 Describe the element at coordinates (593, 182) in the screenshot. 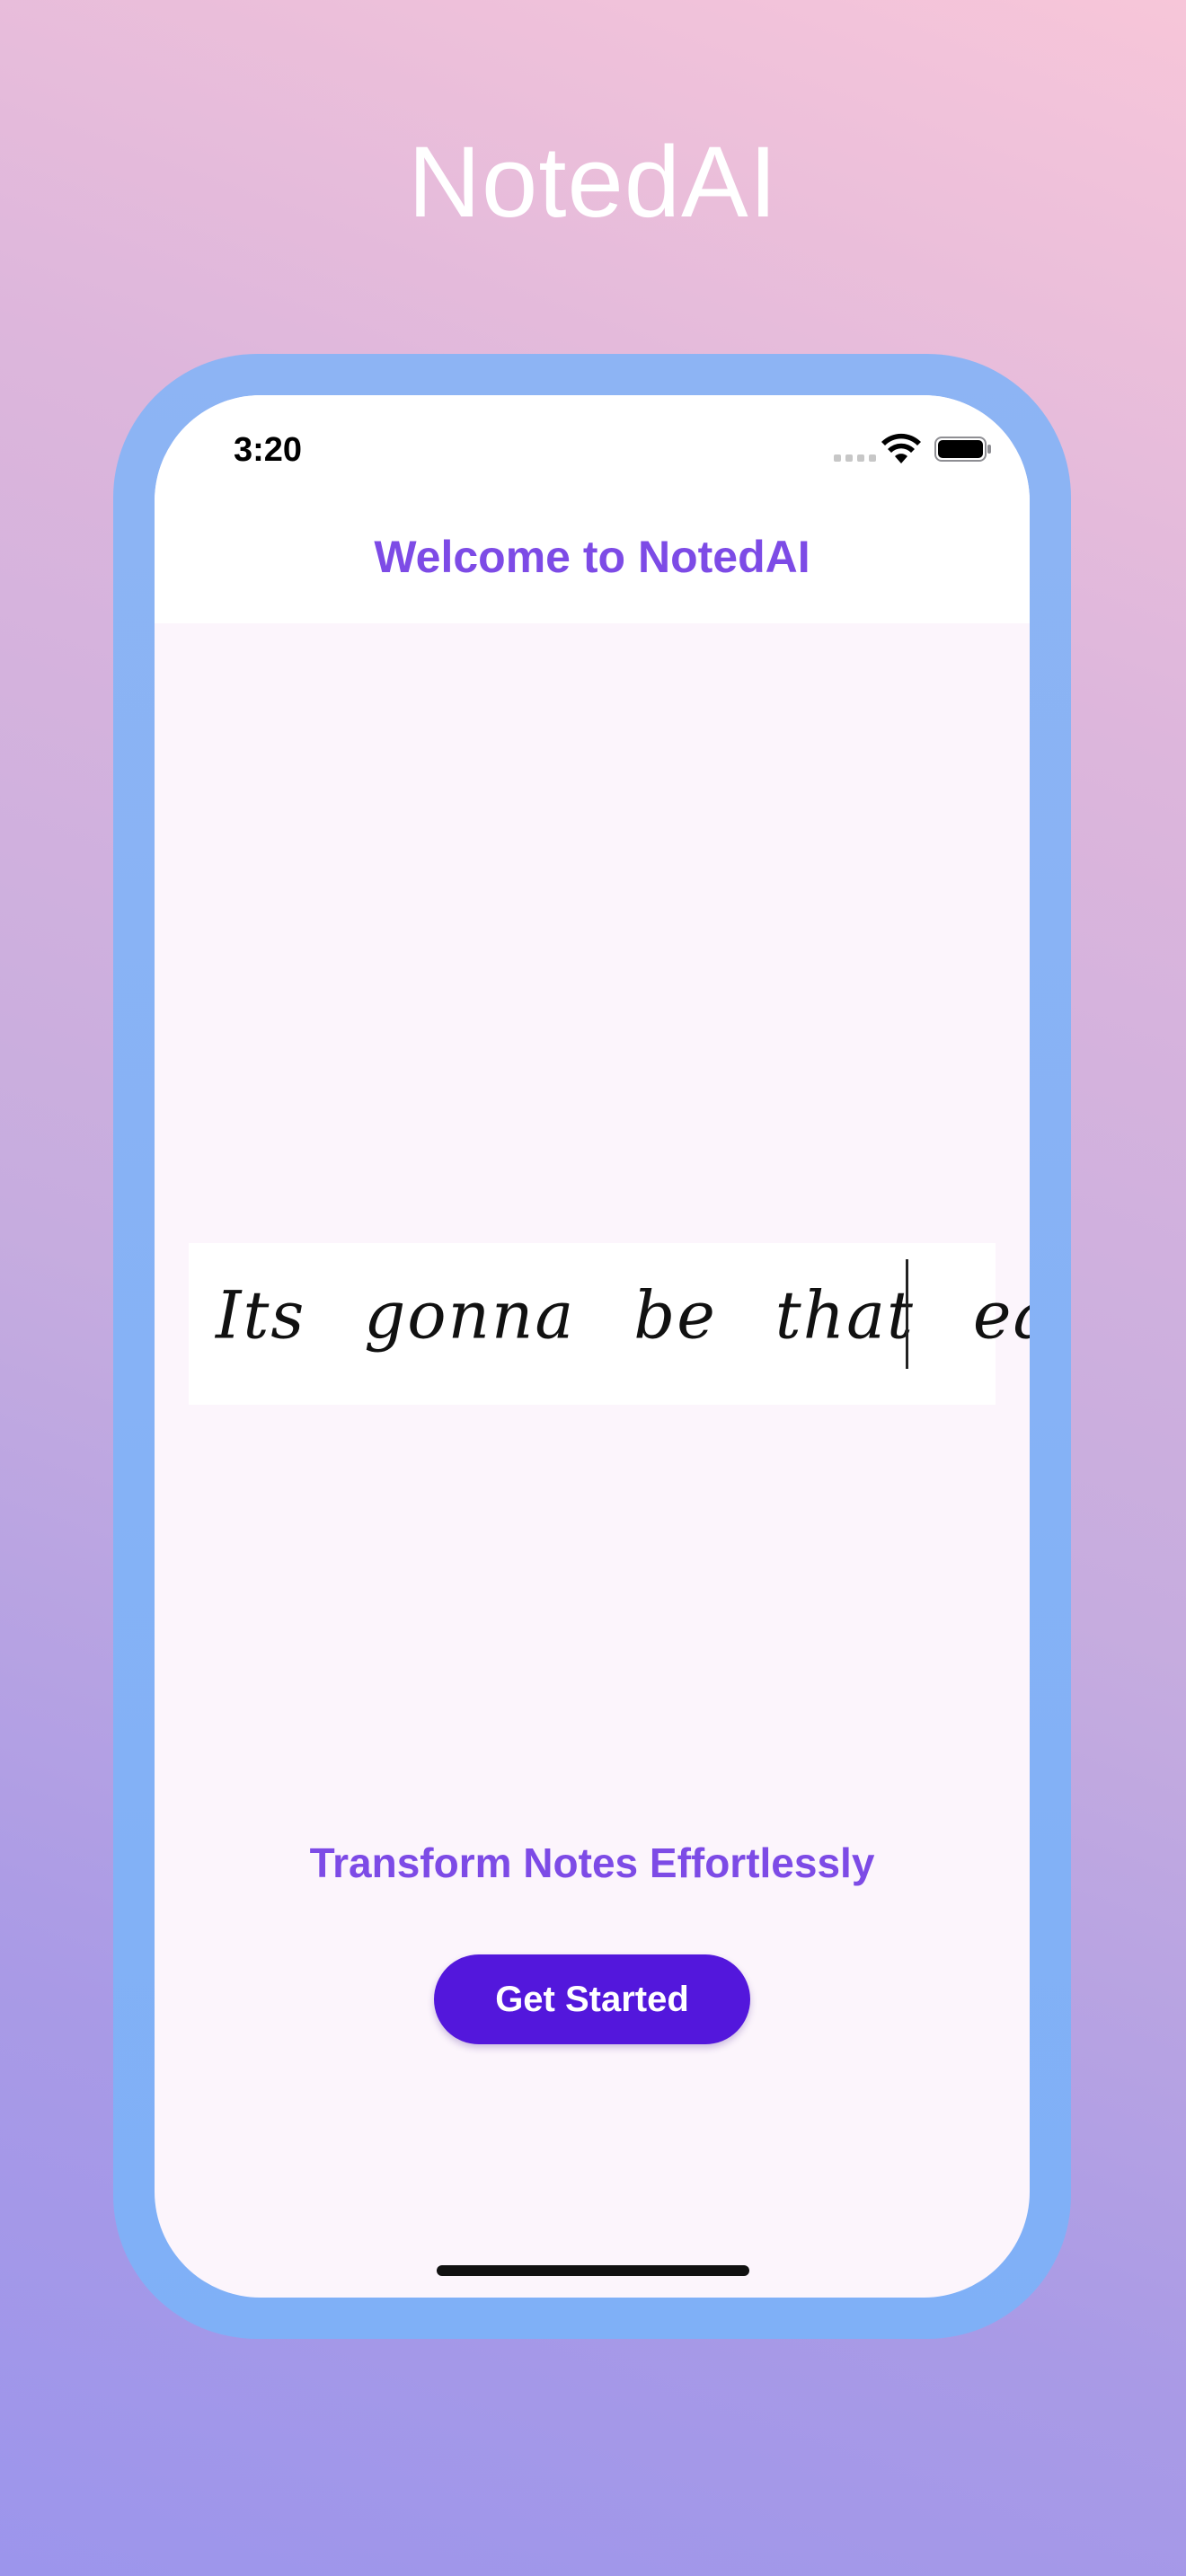

I see `app-title: NotedAI` at that location.